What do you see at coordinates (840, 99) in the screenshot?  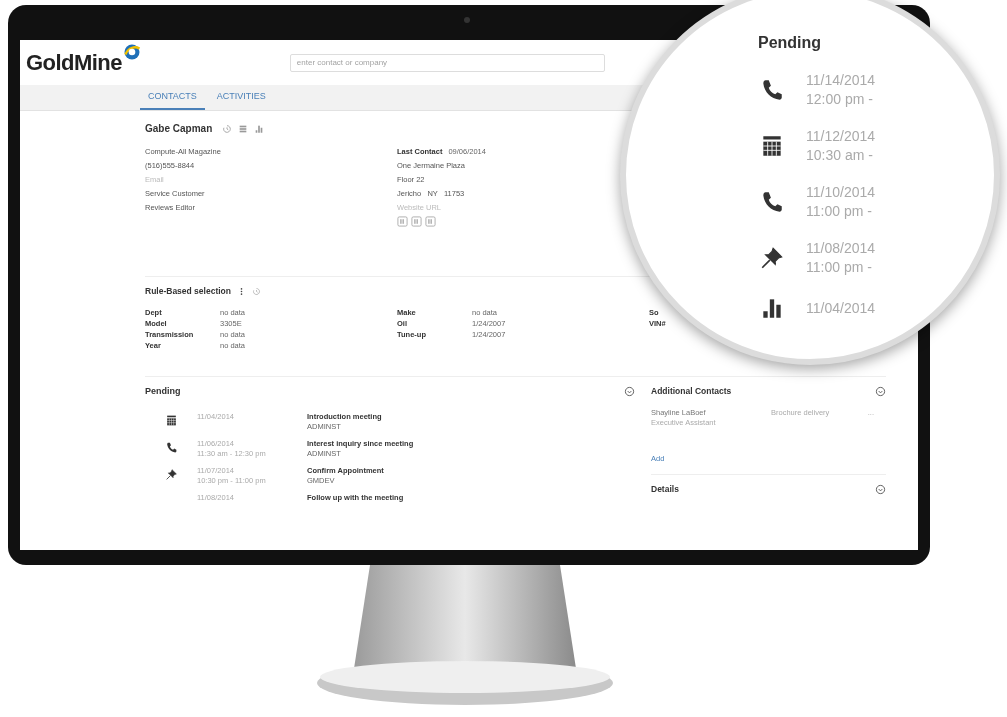 I see `activity-time: 12:00 pm -` at bounding box center [840, 99].